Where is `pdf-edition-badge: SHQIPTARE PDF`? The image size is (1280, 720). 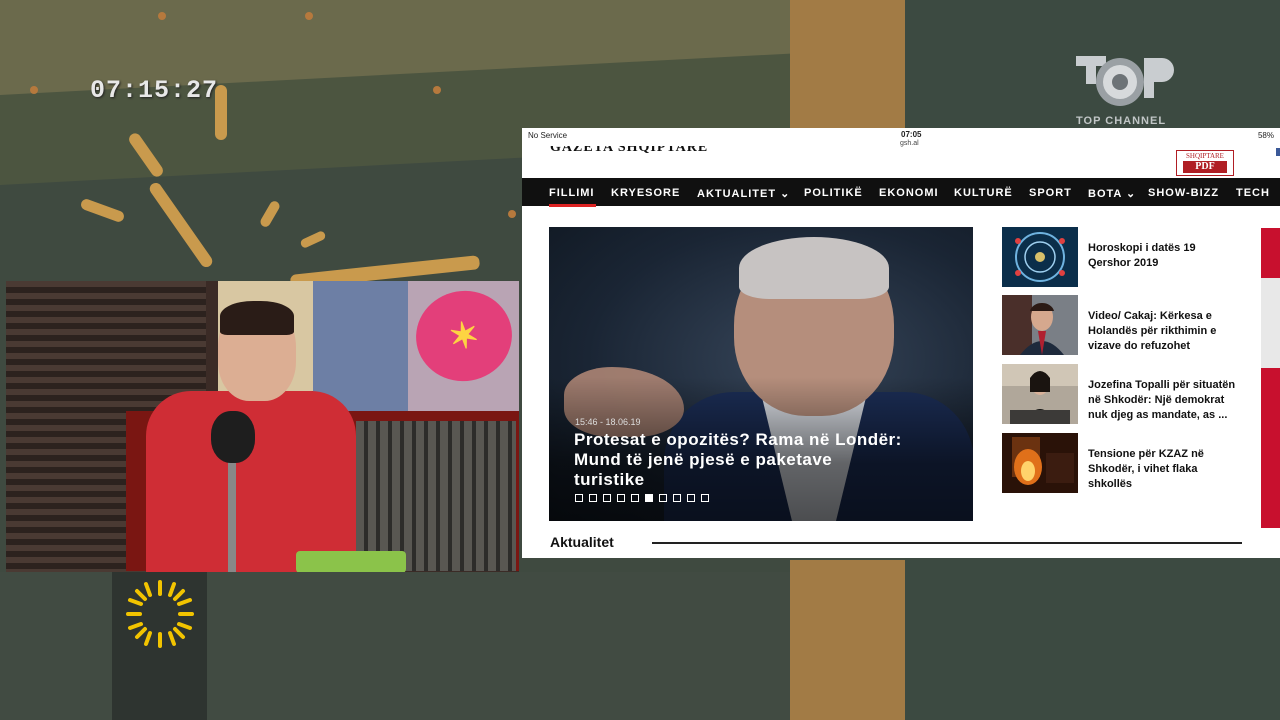
pdf-edition-badge: SHQIPTARE PDF is located at coordinates (1205, 163).